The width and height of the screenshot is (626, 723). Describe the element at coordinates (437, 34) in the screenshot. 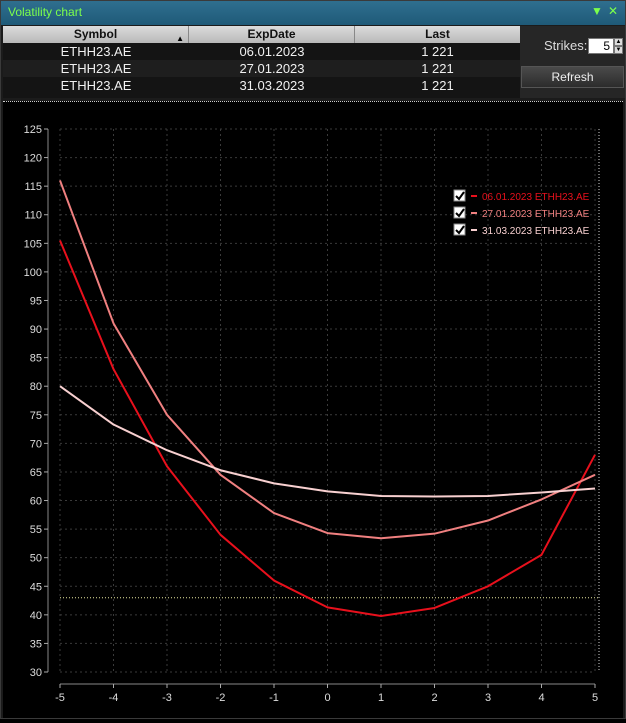

I see `column-header-last: Last` at that location.